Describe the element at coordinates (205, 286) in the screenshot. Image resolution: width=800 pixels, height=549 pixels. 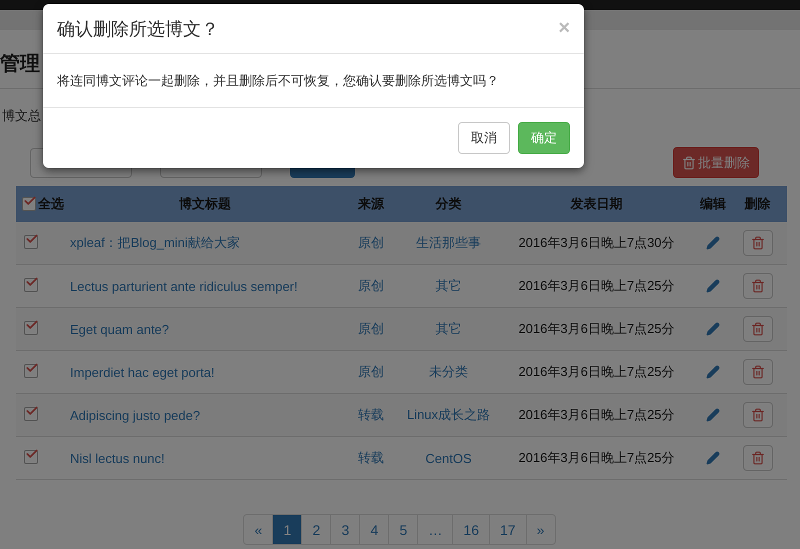
I see `post-title-link: Lectus parturient ante ridiculus semper!` at that location.